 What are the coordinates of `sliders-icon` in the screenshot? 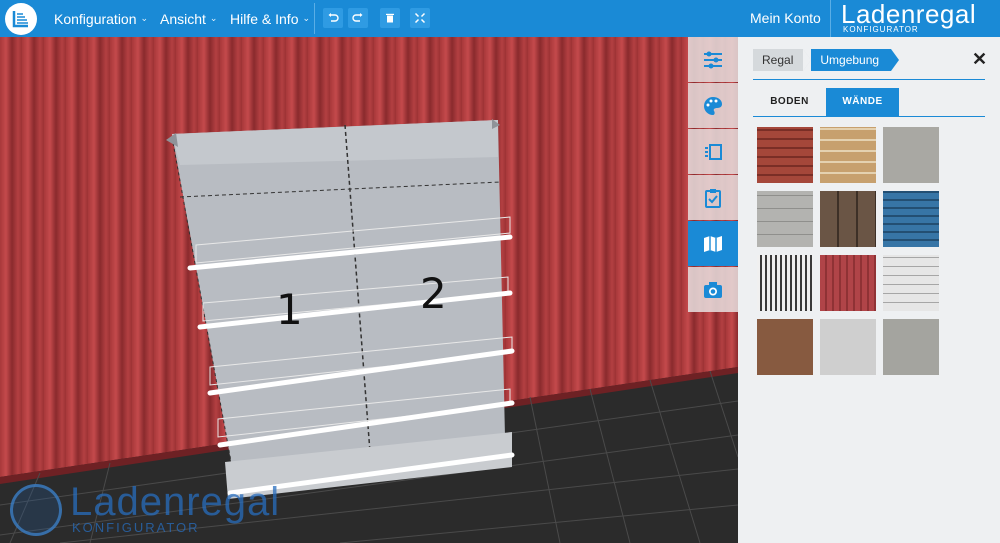 It's located at (713, 59).